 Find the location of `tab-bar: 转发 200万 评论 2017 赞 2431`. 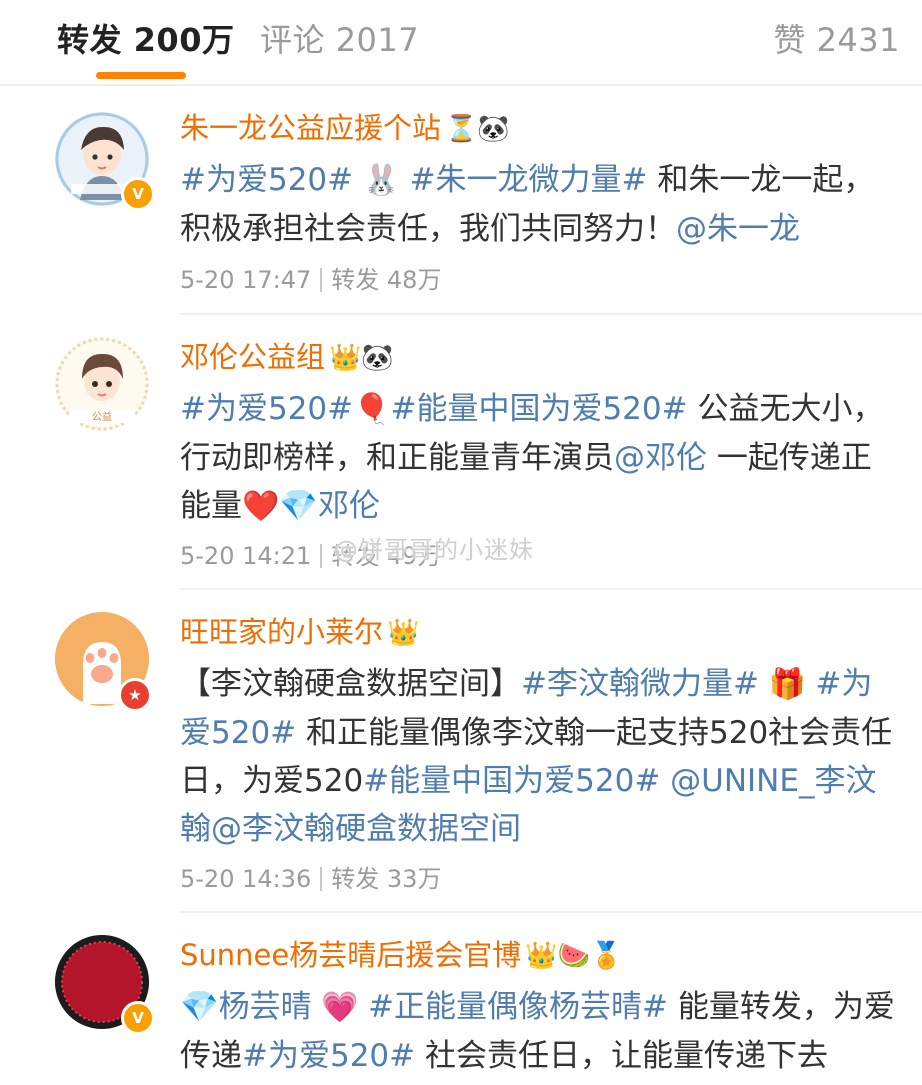

tab-bar: 转发 200万 评论 2017 赞 2431 is located at coordinates (461, 43).